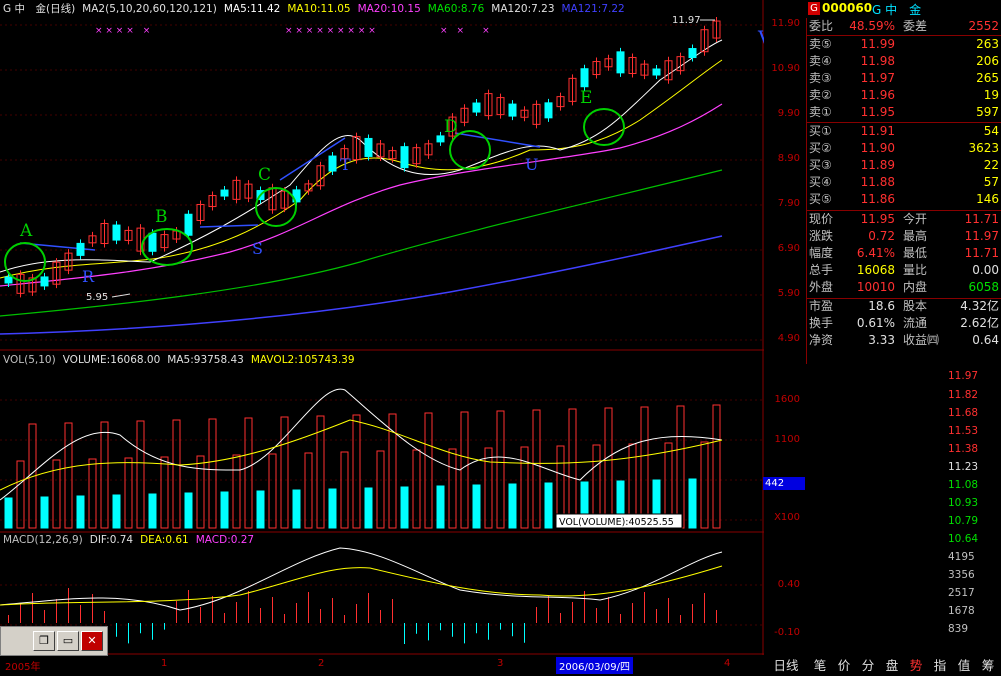 Image resolution: width=1001 pixels, height=676 pixels. Describe the element at coordinates (881, 236) in the screenshot. I see `quote-value: 0.72` at that location.